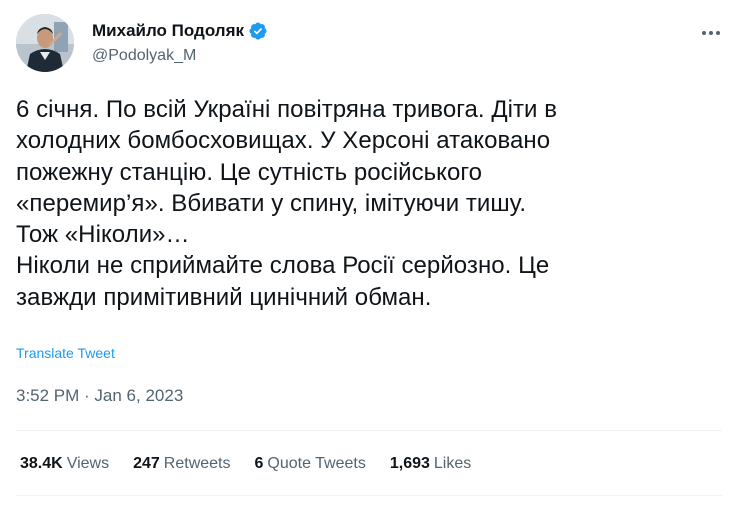 The height and width of the screenshot is (505, 738). I want to click on tweet-header: Михайло Подоляк @Podolyak_M, so click(369, 43).